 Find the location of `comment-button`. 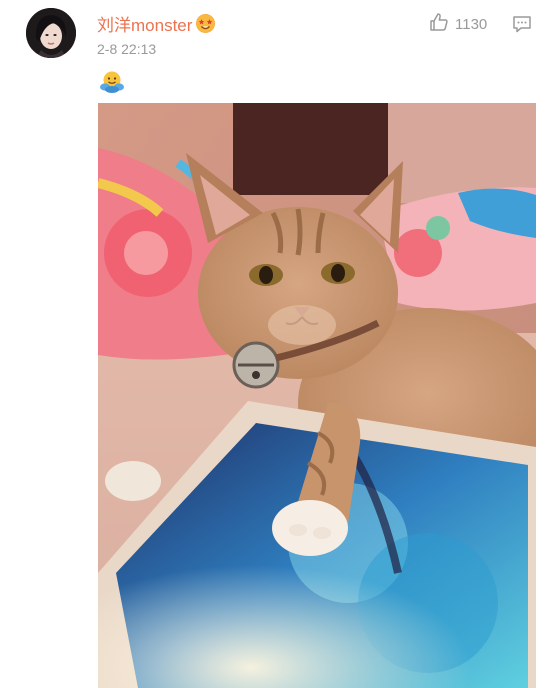

comment-button is located at coordinates (522, 24).